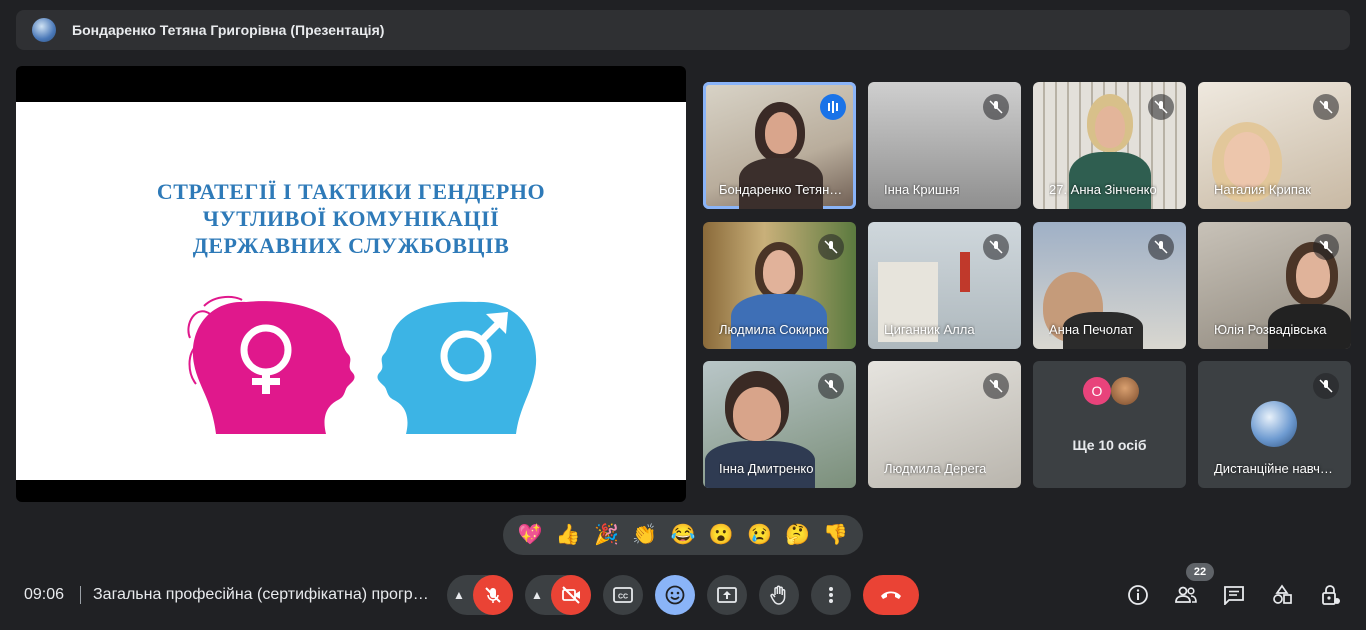 The image size is (1366, 630). I want to click on reaction-laugh: 😂, so click(683, 535).